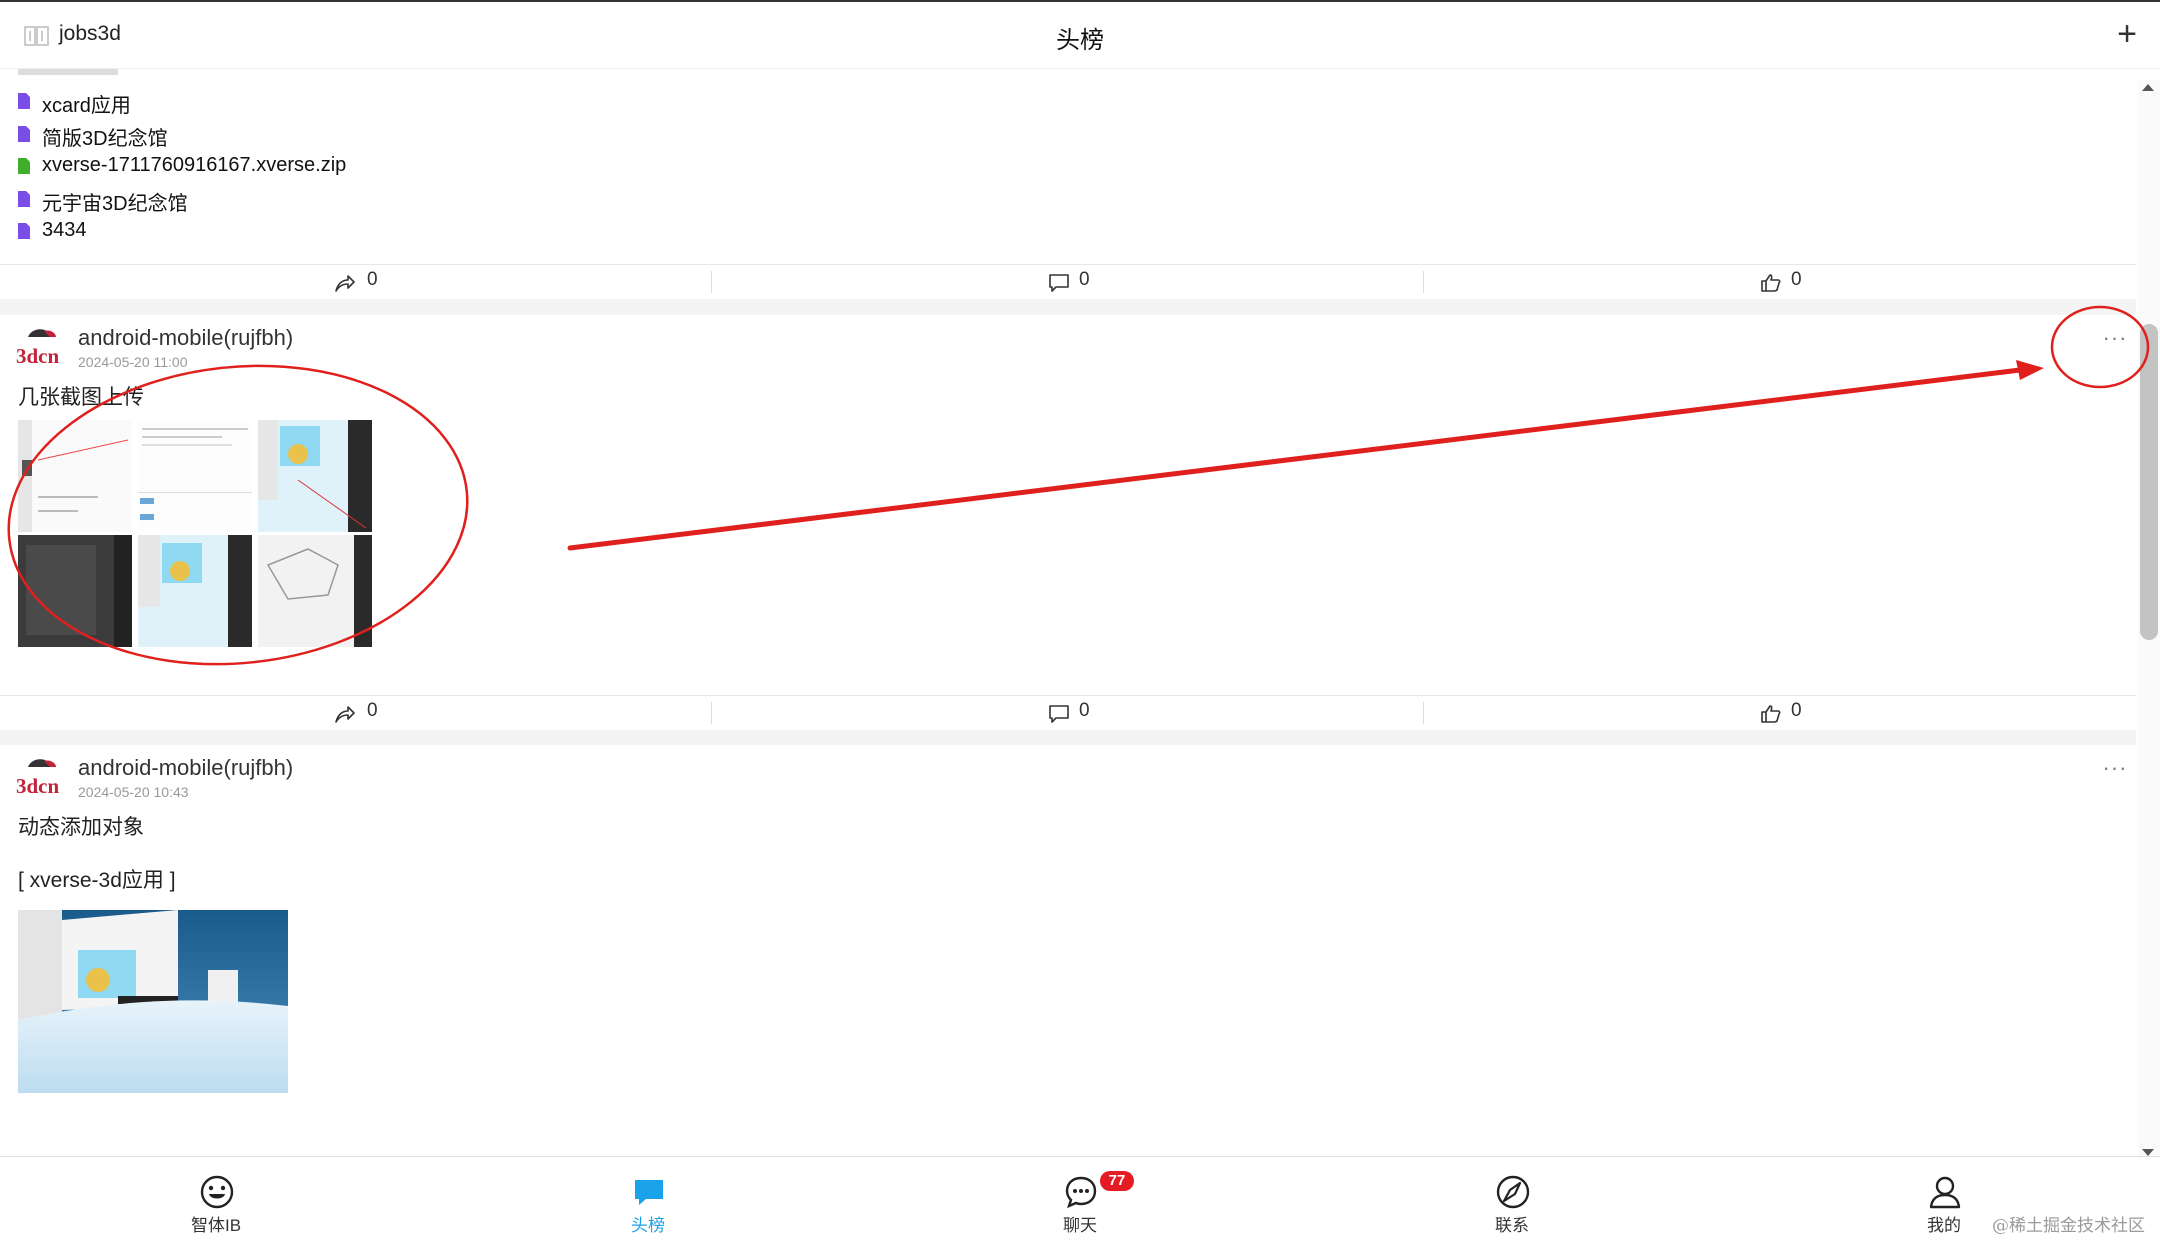 This screenshot has width=2160, height=1240. I want to click on file-name: 简版3D纪念馆, so click(105, 139).